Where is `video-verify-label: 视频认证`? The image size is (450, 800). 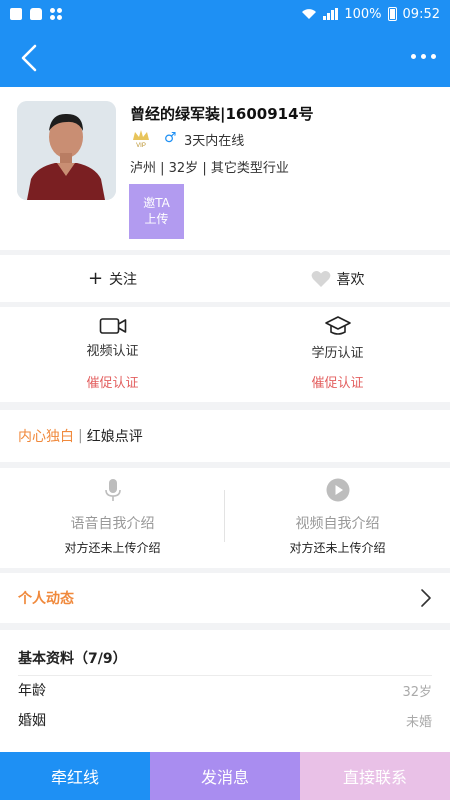
video-verify-label: 视频认证 is located at coordinates (112, 351).